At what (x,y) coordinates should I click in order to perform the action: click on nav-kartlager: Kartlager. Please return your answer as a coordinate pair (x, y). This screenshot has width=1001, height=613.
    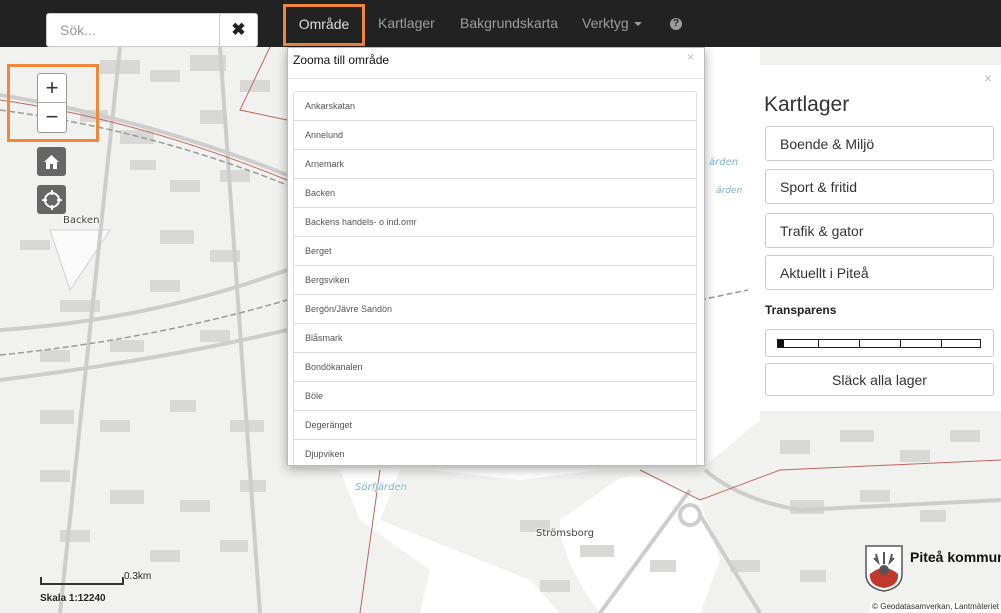
    Looking at the image, I should click on (406, 23).